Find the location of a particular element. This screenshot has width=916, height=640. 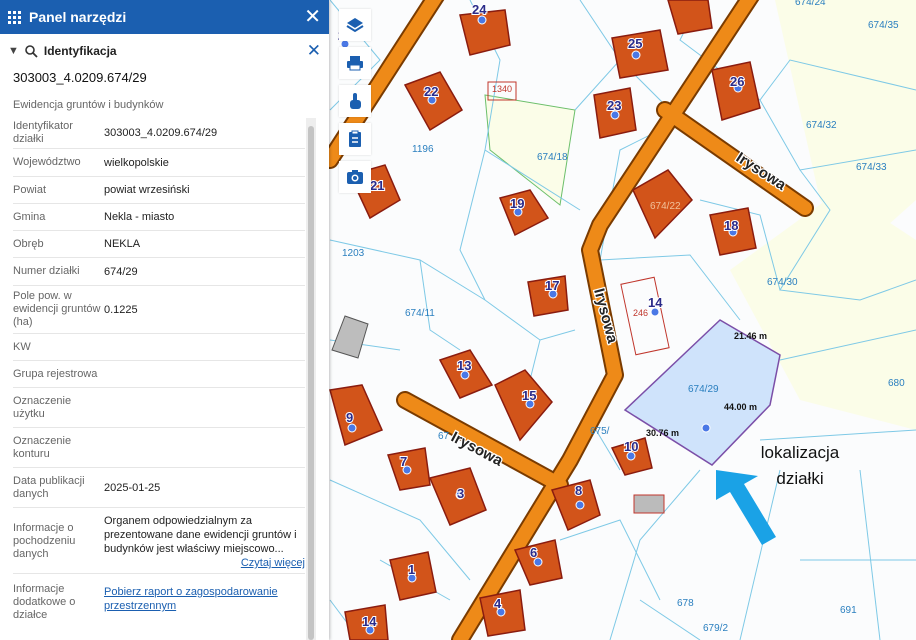

map-toolbar is located at coordinates (356, 104).